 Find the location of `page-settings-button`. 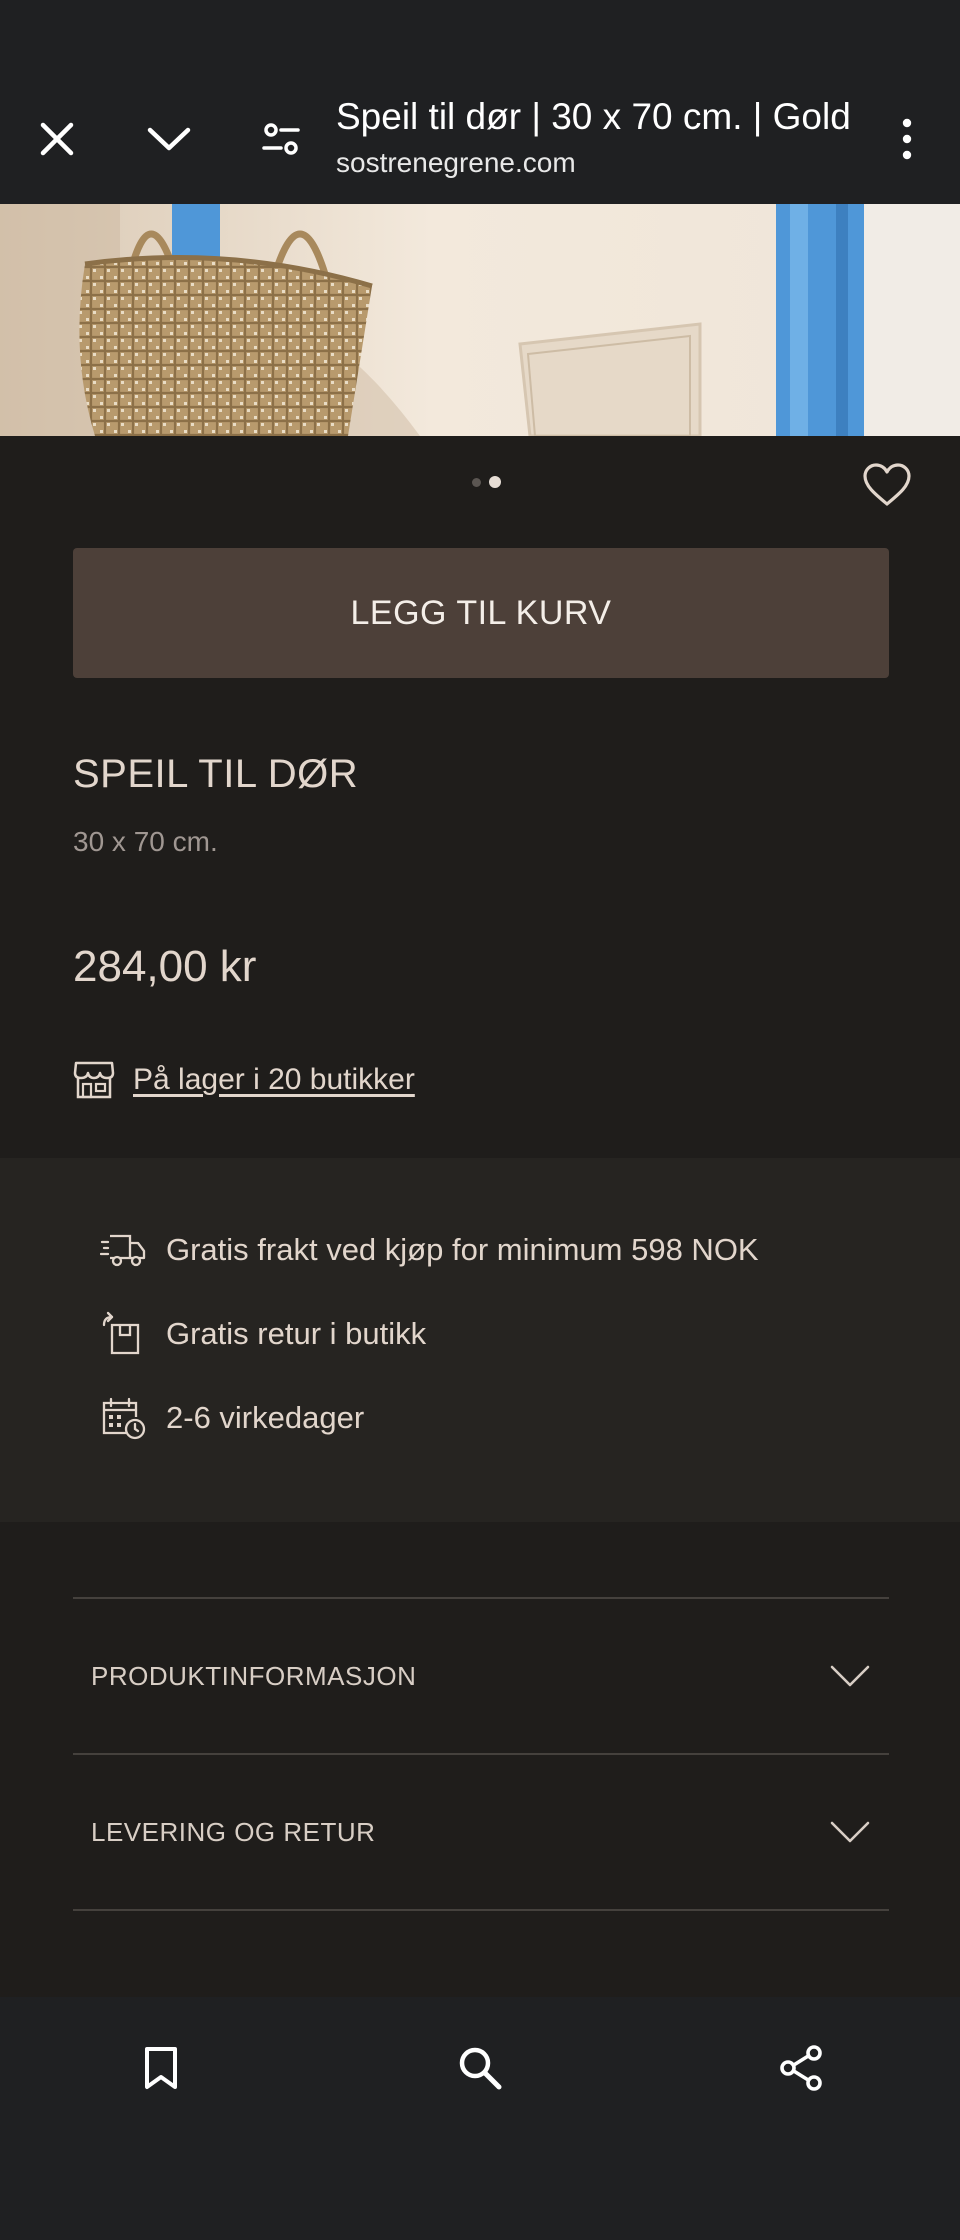

page-settings-button is located at coordinates (281, 139).